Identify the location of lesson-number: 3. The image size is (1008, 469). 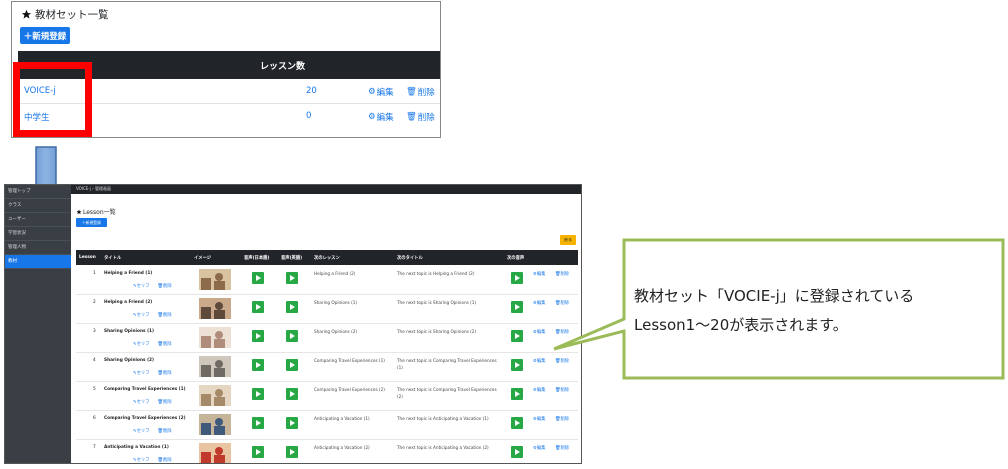
(94, 331).